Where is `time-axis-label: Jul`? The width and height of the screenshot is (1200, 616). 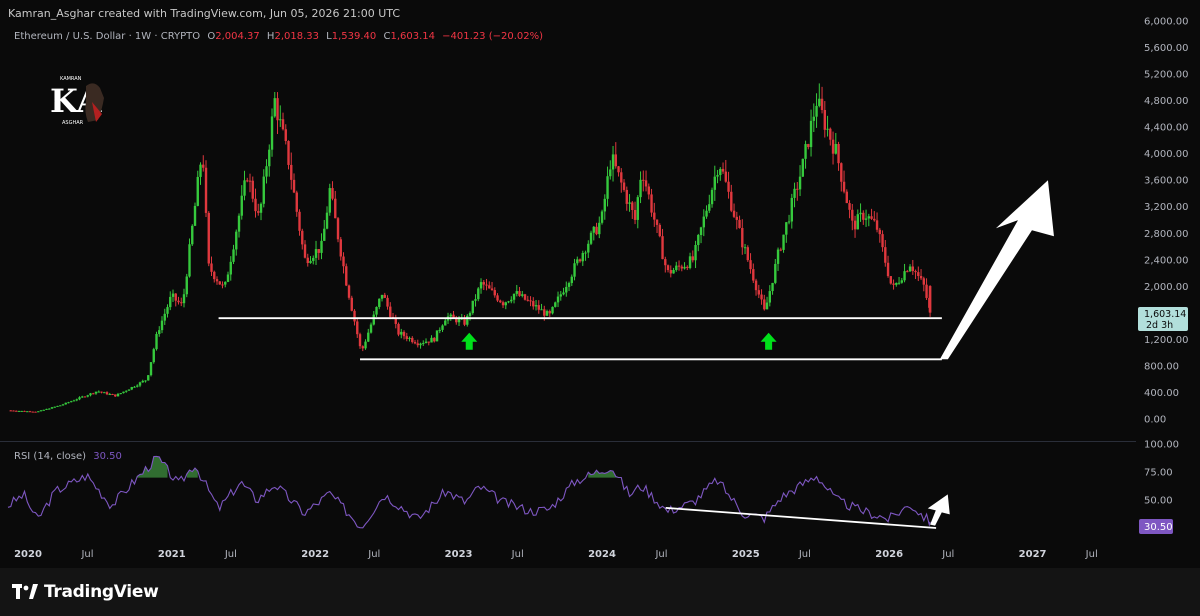 time-axis-label: Jul is located at coordinates (230, 554).